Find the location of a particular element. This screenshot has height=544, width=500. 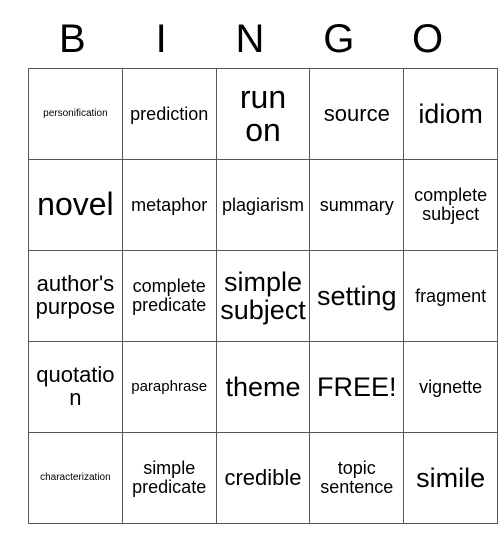

bingo-header-letter-g: G is located at coordinates (339, 39).